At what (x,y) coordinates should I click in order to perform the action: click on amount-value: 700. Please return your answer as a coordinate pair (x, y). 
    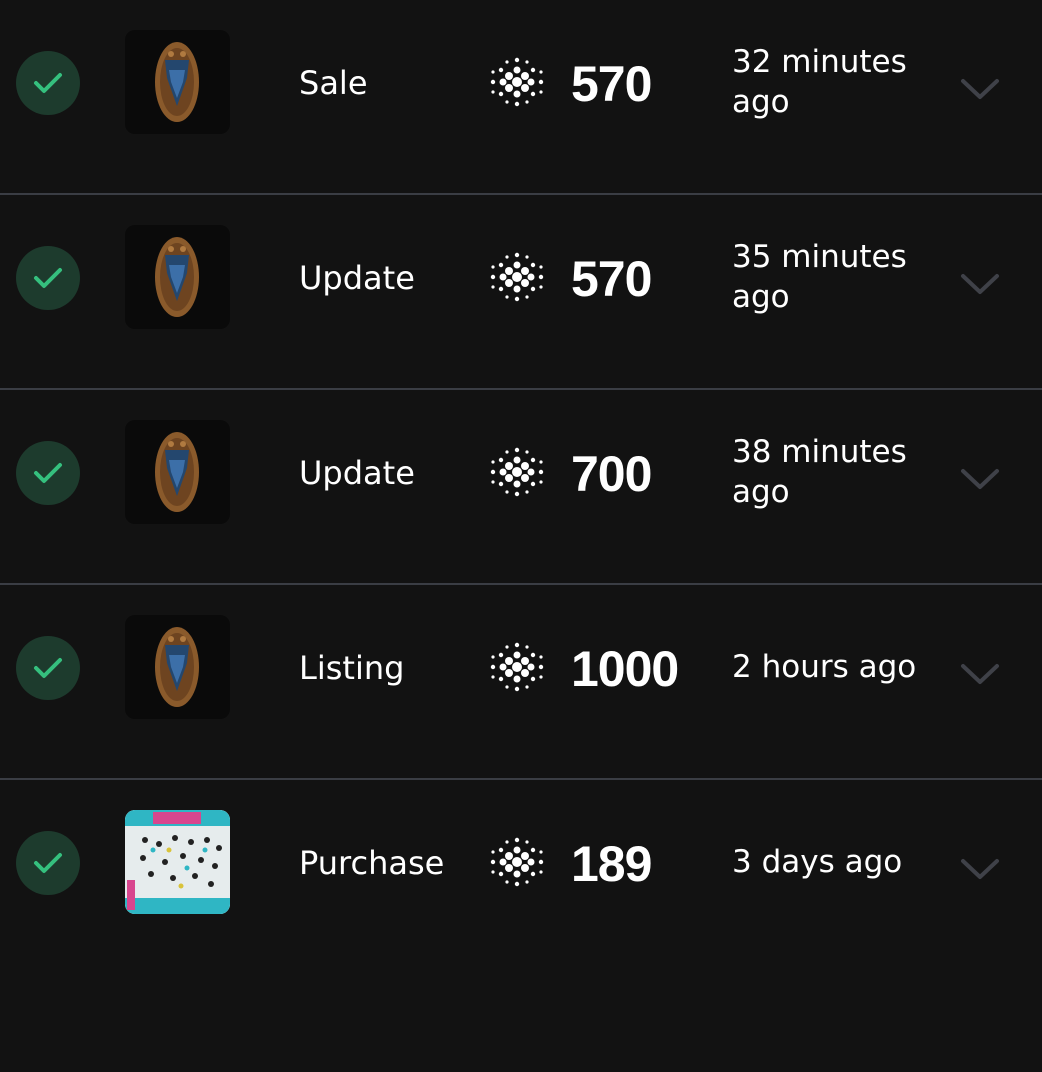
    Looking at the image, I should click on (611, 474).